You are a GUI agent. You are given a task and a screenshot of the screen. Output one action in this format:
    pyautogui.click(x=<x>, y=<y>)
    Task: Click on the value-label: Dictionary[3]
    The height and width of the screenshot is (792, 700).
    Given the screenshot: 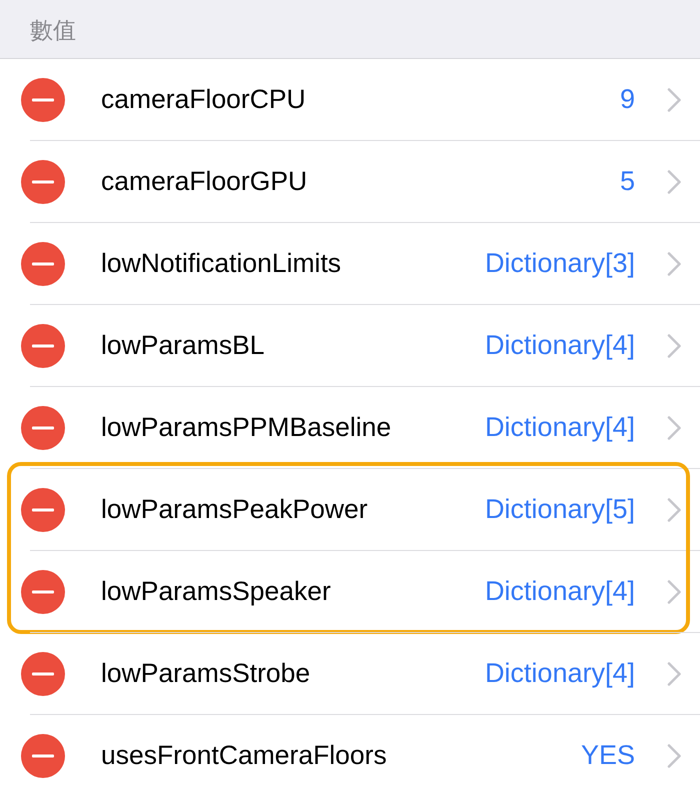 What is the action you would take?
    pyautogui.click(x=559, y=263)
    